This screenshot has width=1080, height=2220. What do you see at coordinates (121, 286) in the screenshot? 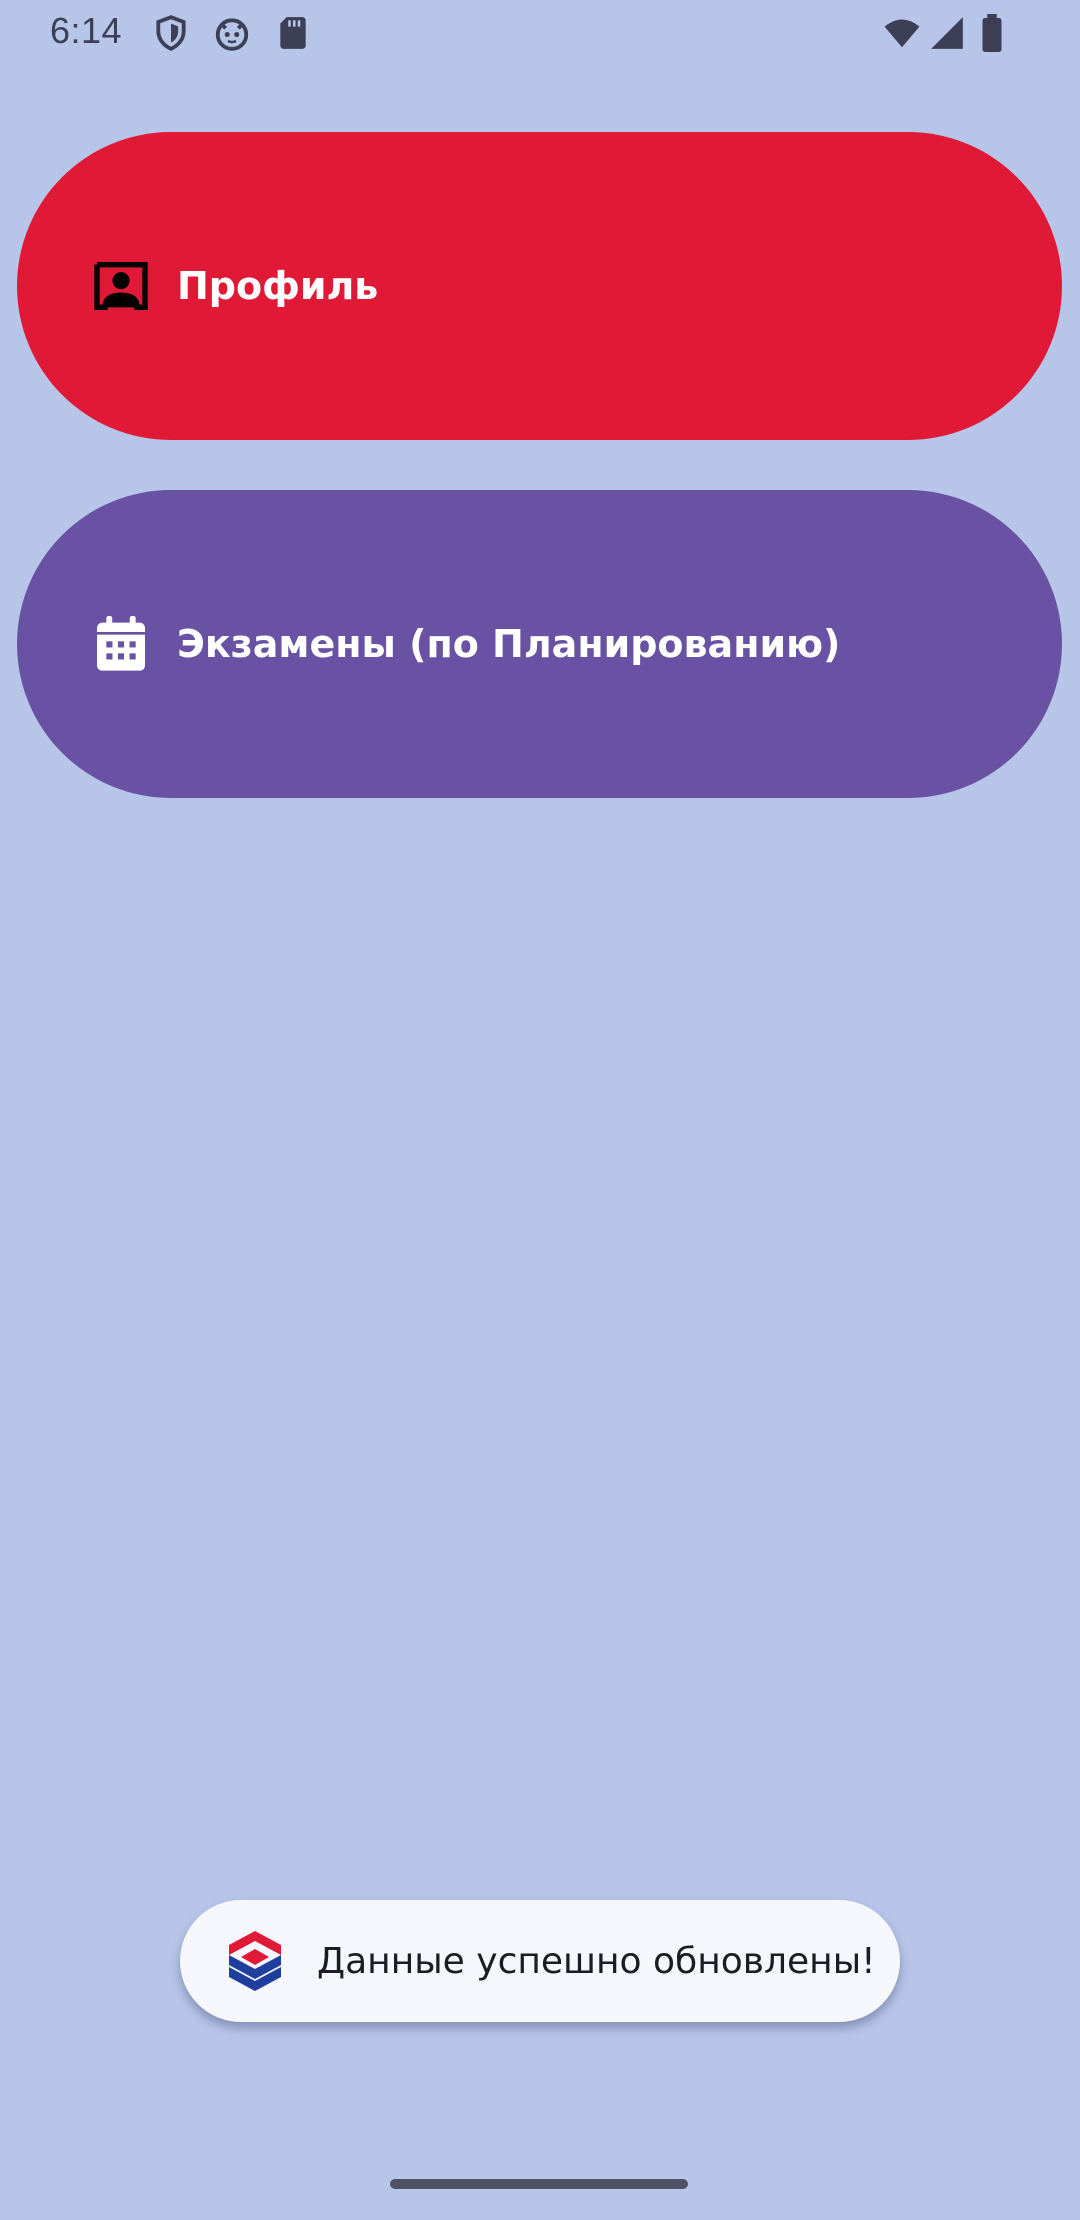
I see `profile-card-icon` at bounding box center [121, 286].